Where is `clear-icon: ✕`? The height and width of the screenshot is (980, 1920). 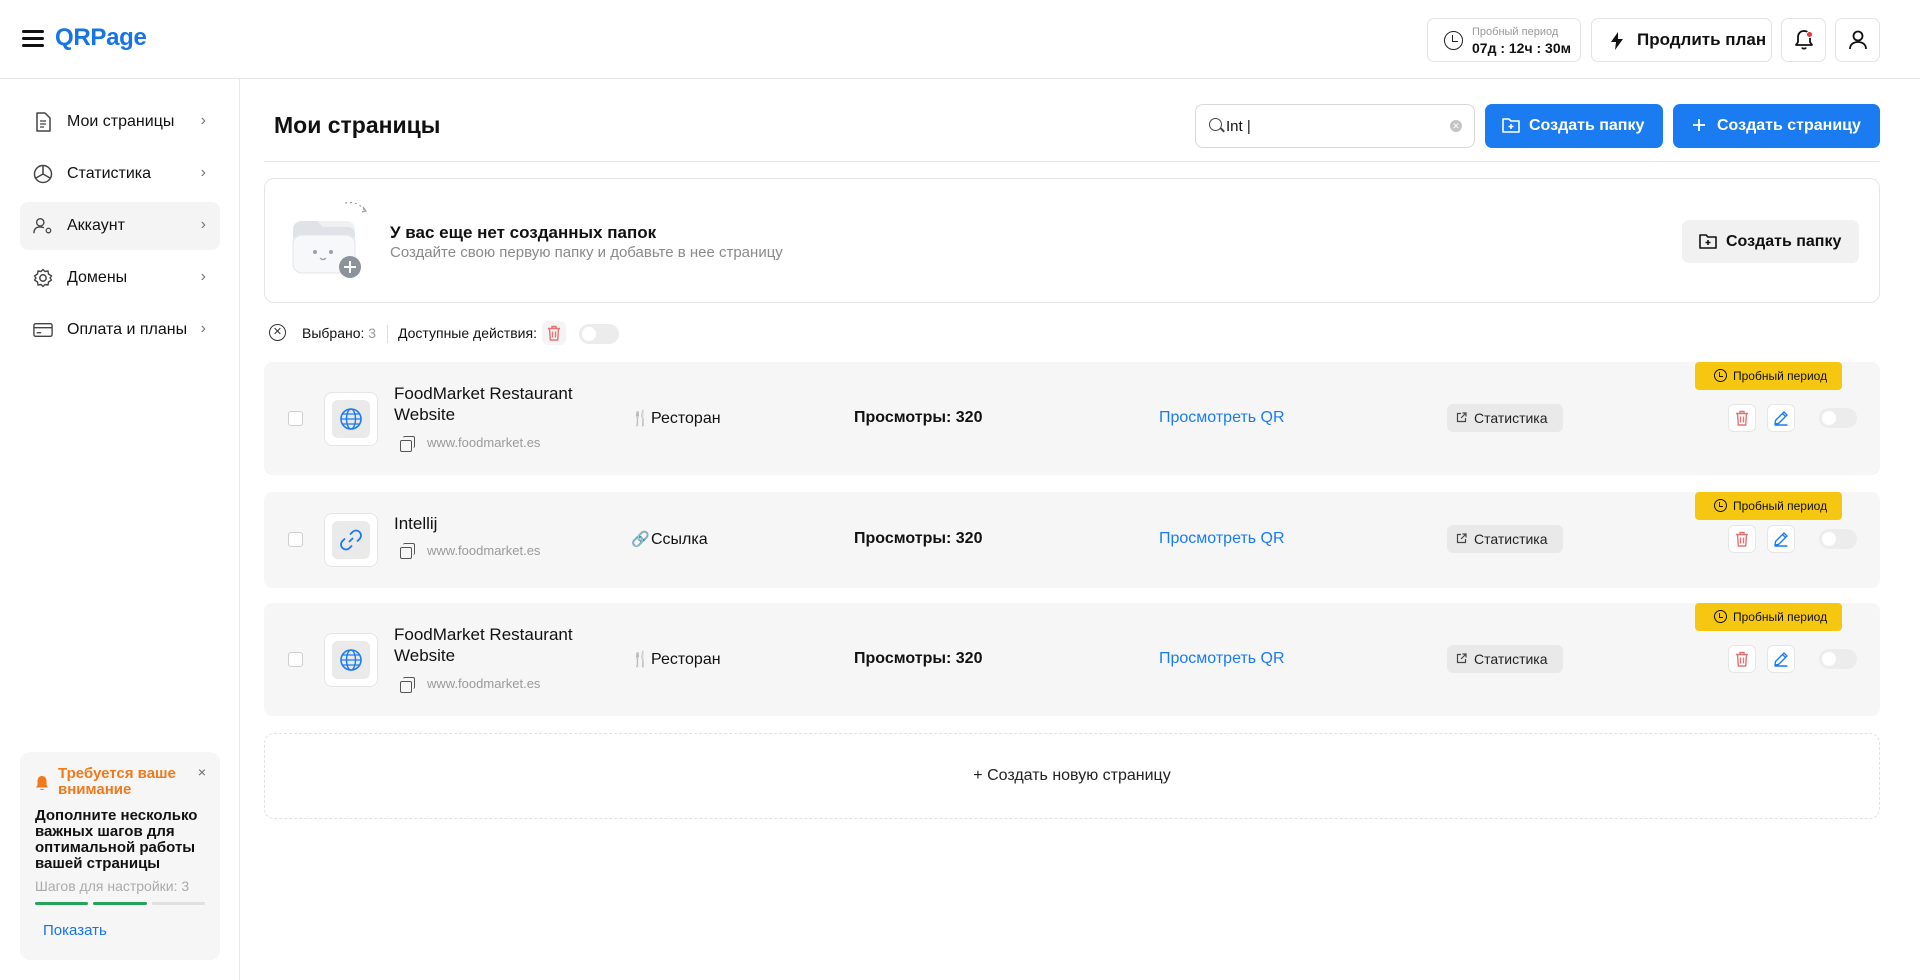
clear-icon: ✕ is located at coordinates (1456, 126).